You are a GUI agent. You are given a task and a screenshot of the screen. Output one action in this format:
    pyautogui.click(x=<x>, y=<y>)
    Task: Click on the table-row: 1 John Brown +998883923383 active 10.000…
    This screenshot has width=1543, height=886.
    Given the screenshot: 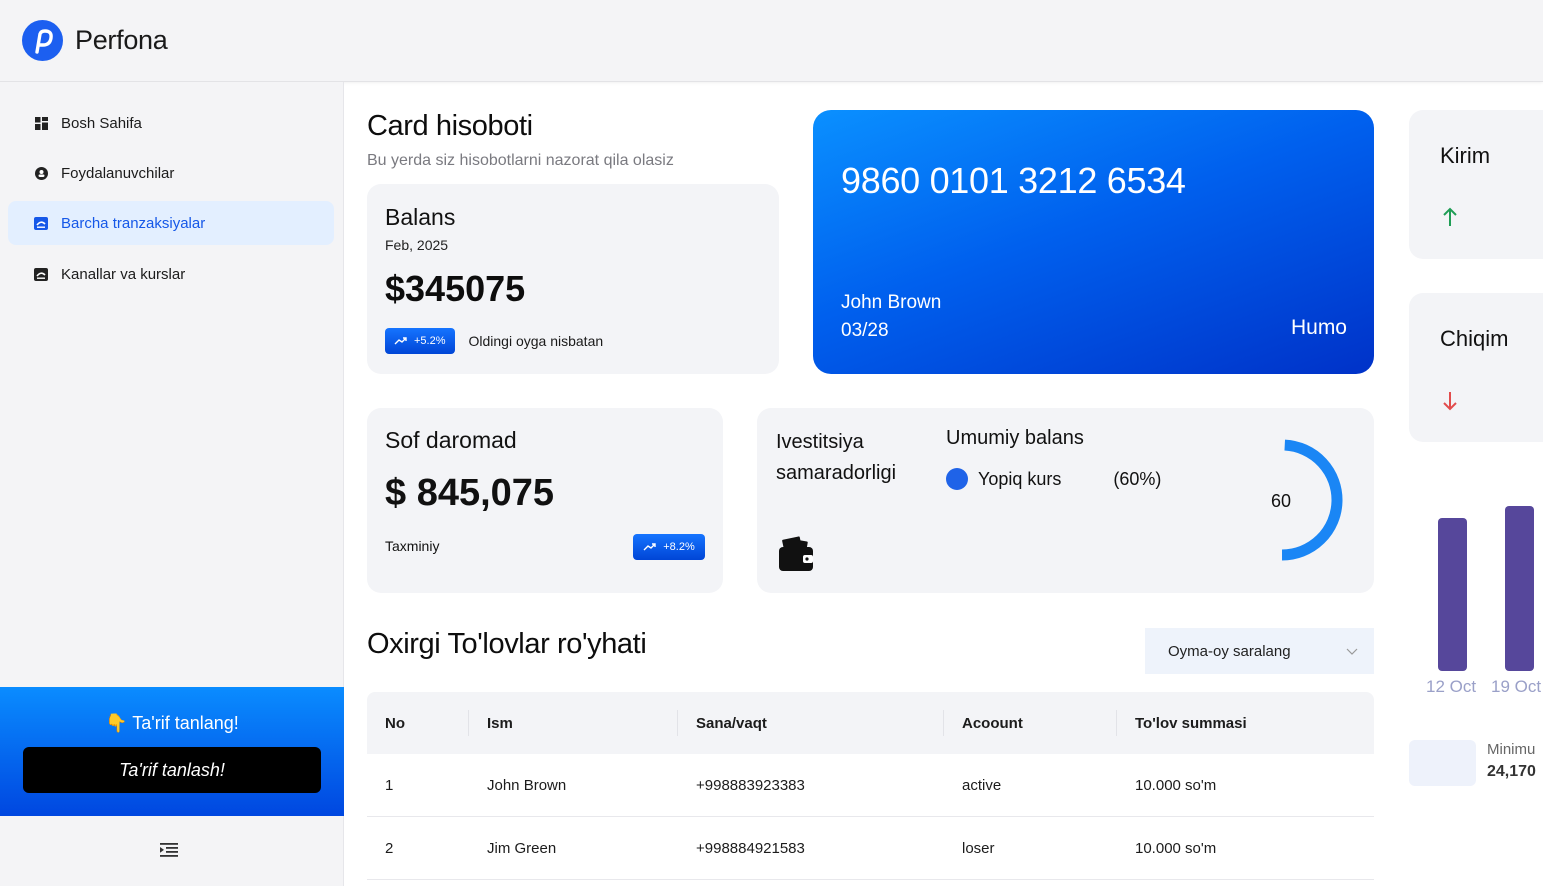 What is the action you would take?
    pyautogui.click(x=870, y=785)
    